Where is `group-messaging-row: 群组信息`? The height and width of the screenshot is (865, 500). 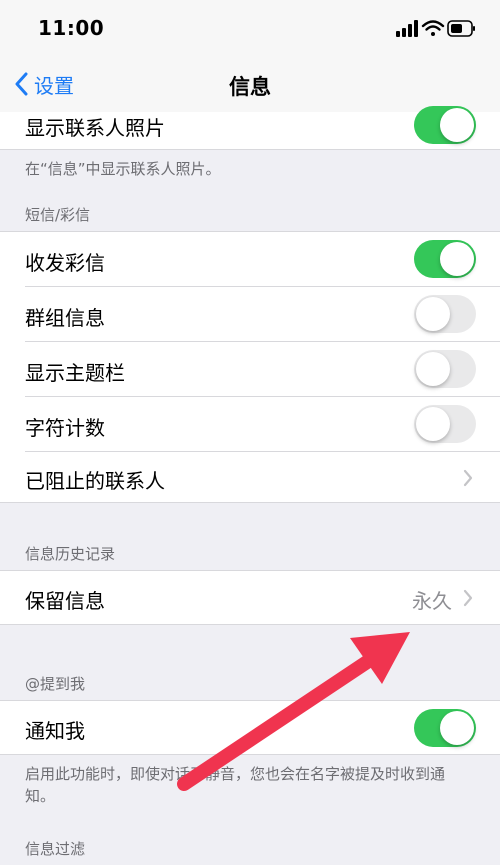
group-messaging-row: 群组信息 is located at coordinates (250, 314).